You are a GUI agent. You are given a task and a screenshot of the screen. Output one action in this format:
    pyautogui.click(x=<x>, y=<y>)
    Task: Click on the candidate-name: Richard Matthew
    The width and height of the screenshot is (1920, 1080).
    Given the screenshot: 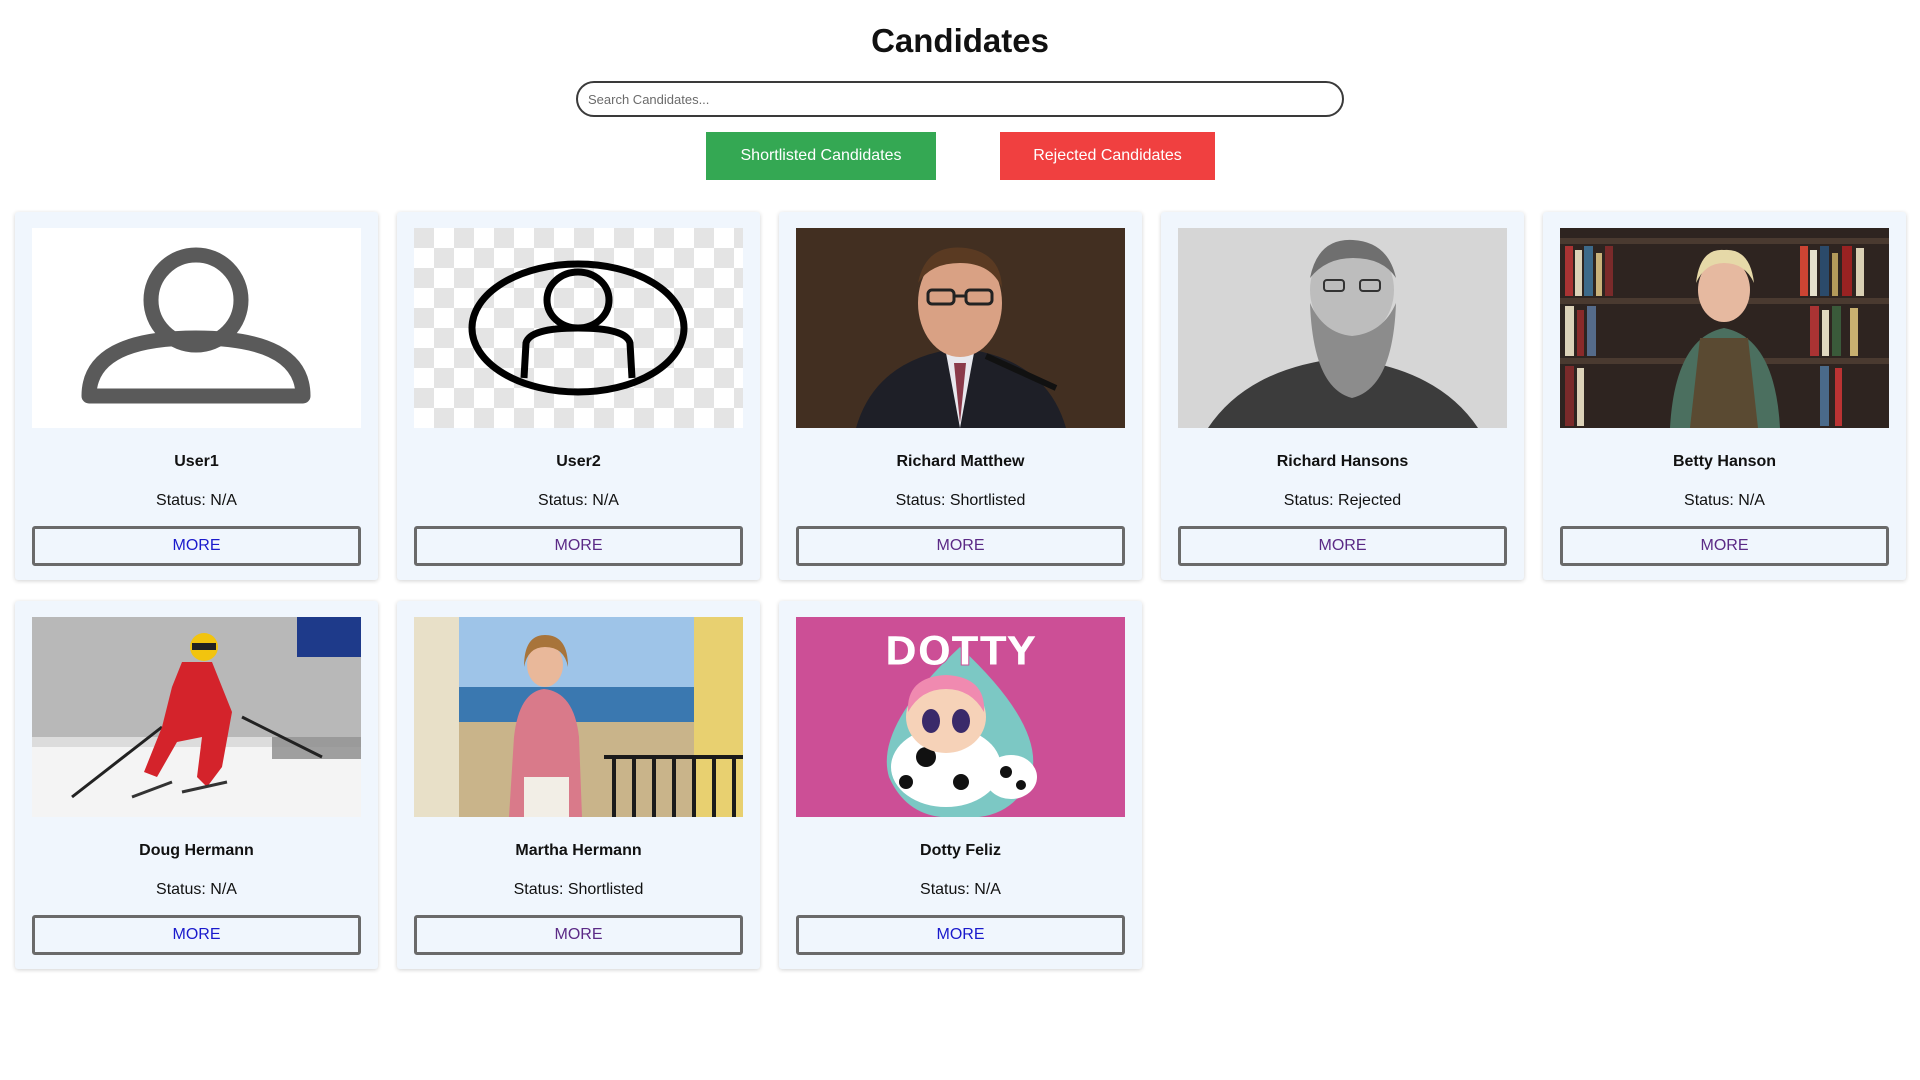 What is the action you would take?
    pyautogui.click(x=960, y=461)
    